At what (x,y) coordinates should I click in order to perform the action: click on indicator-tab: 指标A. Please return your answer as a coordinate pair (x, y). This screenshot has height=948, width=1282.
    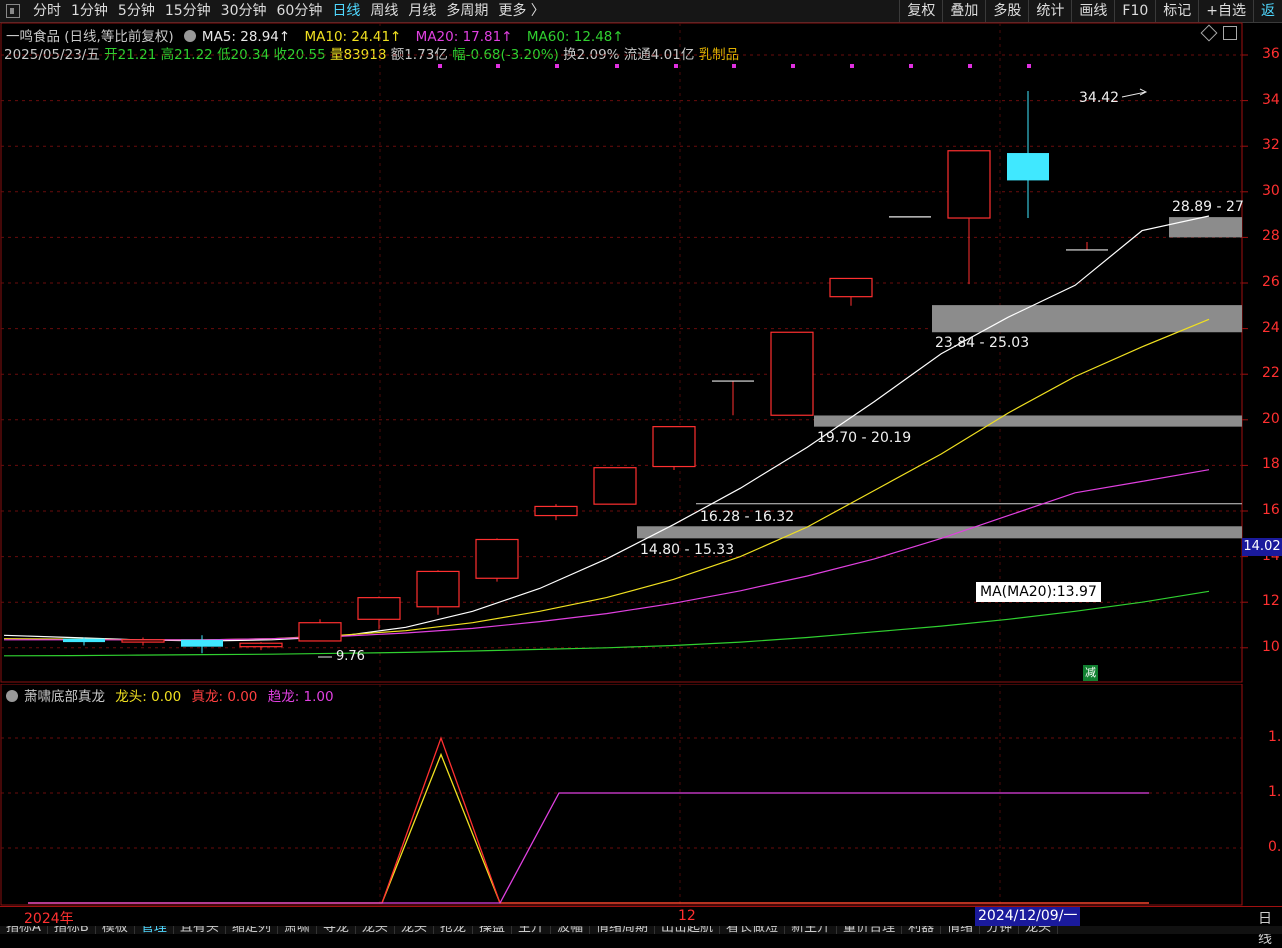
    Looking at the image, I should click on (24, 930).